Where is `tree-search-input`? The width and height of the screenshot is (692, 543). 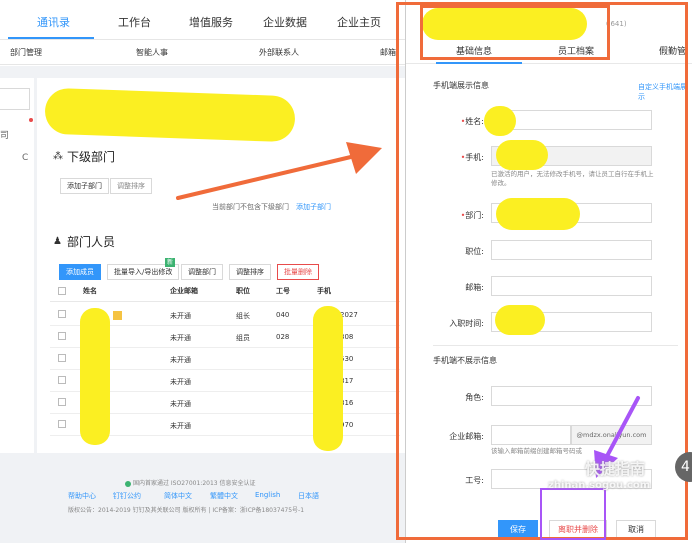 tree-search-input is located at coordinates (15, 99).